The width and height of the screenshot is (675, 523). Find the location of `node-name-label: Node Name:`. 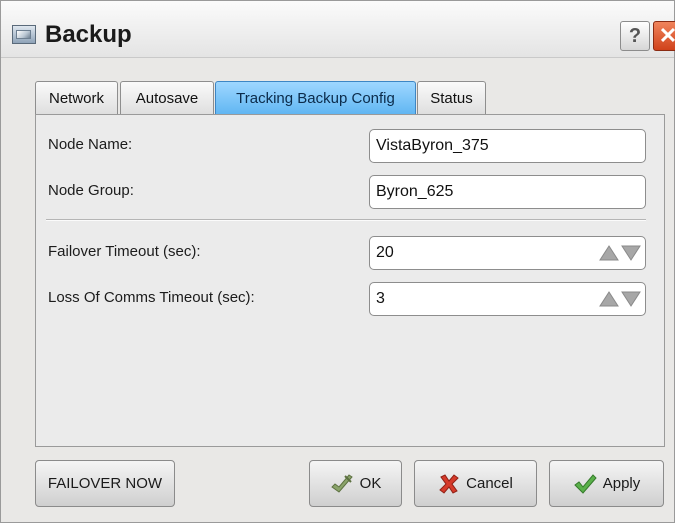

node-name-label: Node Name: is located at coordinates (90, 144).